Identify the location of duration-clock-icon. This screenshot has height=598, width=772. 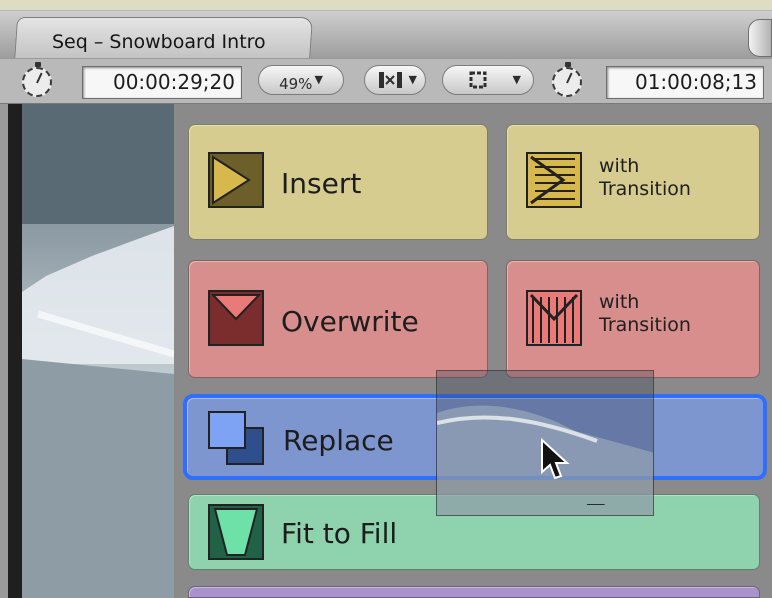
(567, 79).